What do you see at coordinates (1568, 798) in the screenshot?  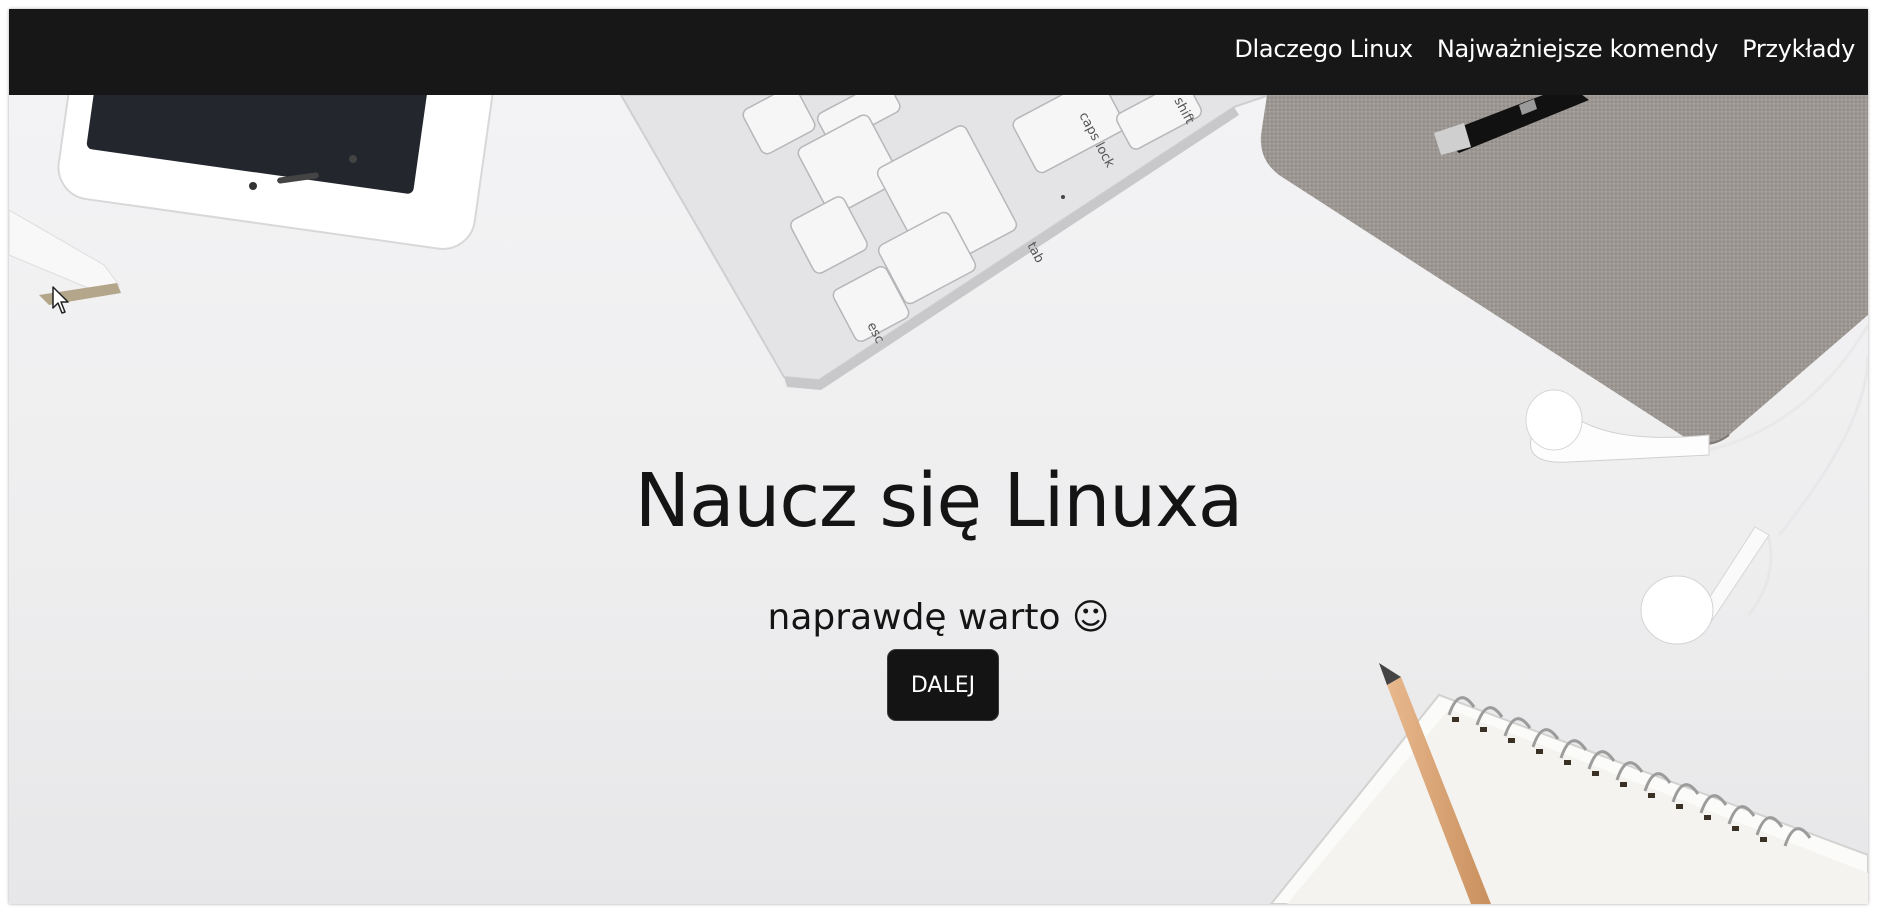 I see `spiral-notepad-image` at bounding box center [1568, 798].